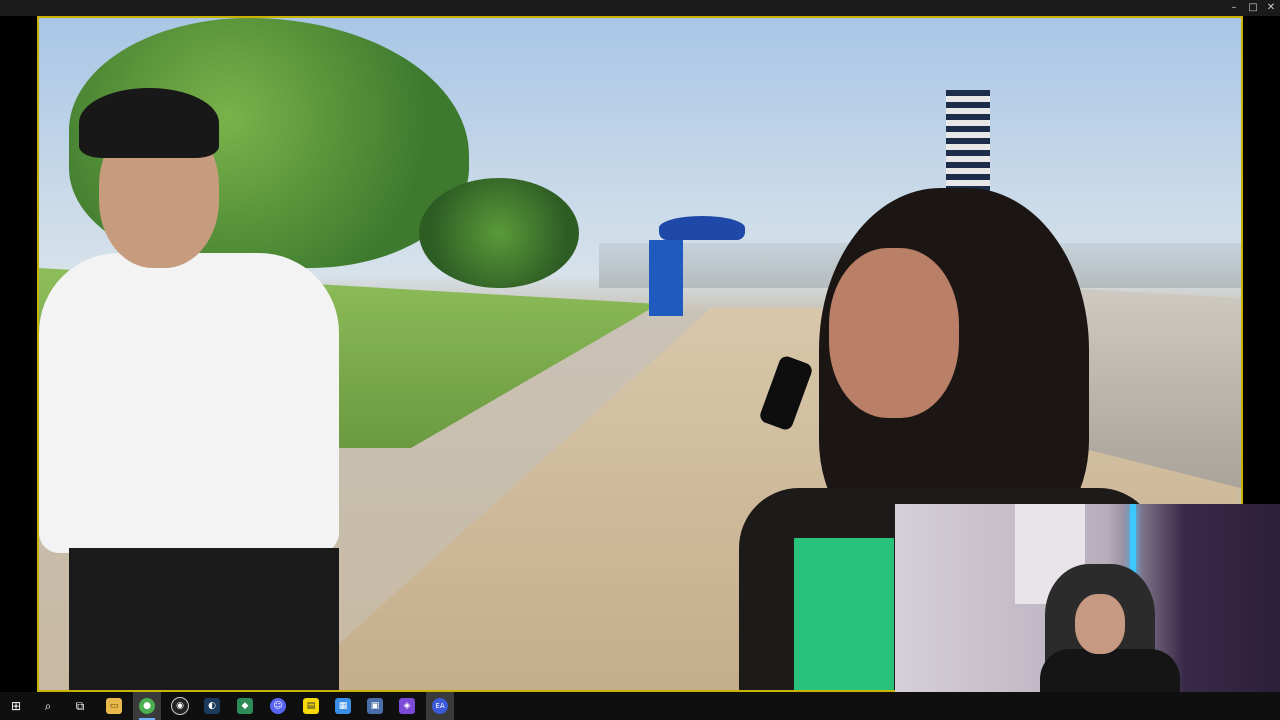  I want to click on black-shorts, so click(204, 619).